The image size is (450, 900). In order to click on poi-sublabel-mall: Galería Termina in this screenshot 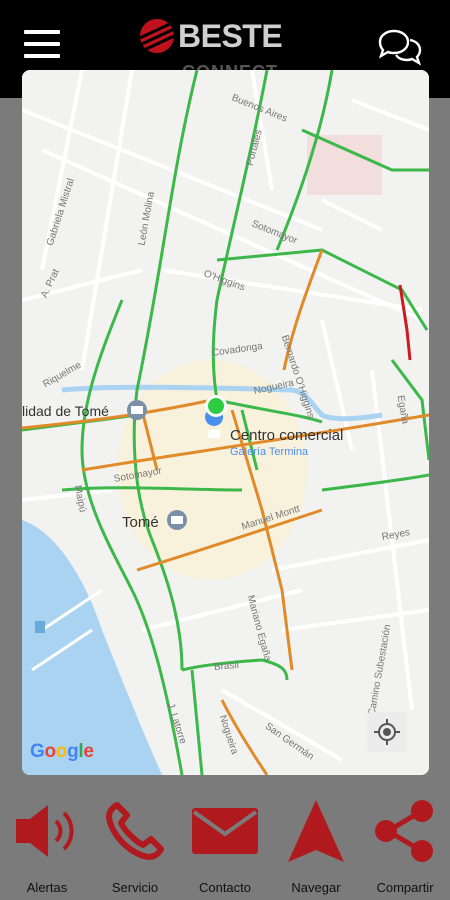, I will do `click(269, 452)`.